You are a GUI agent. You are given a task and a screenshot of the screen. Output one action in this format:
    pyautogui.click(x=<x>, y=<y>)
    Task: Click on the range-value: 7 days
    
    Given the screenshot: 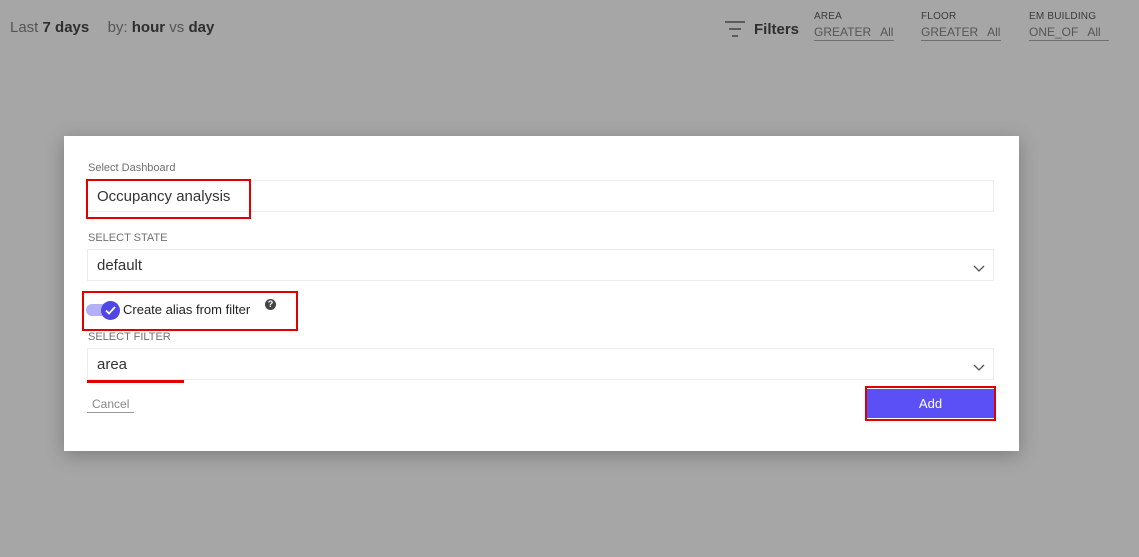 What is the action you would take?
    pyautogui.click(x=66, y=27)
    